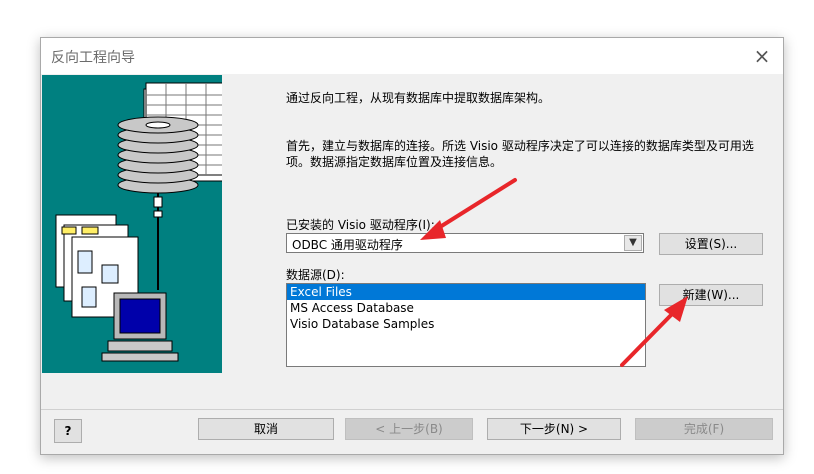  I want to click on cancel-button: 取消, so click(266, 429).